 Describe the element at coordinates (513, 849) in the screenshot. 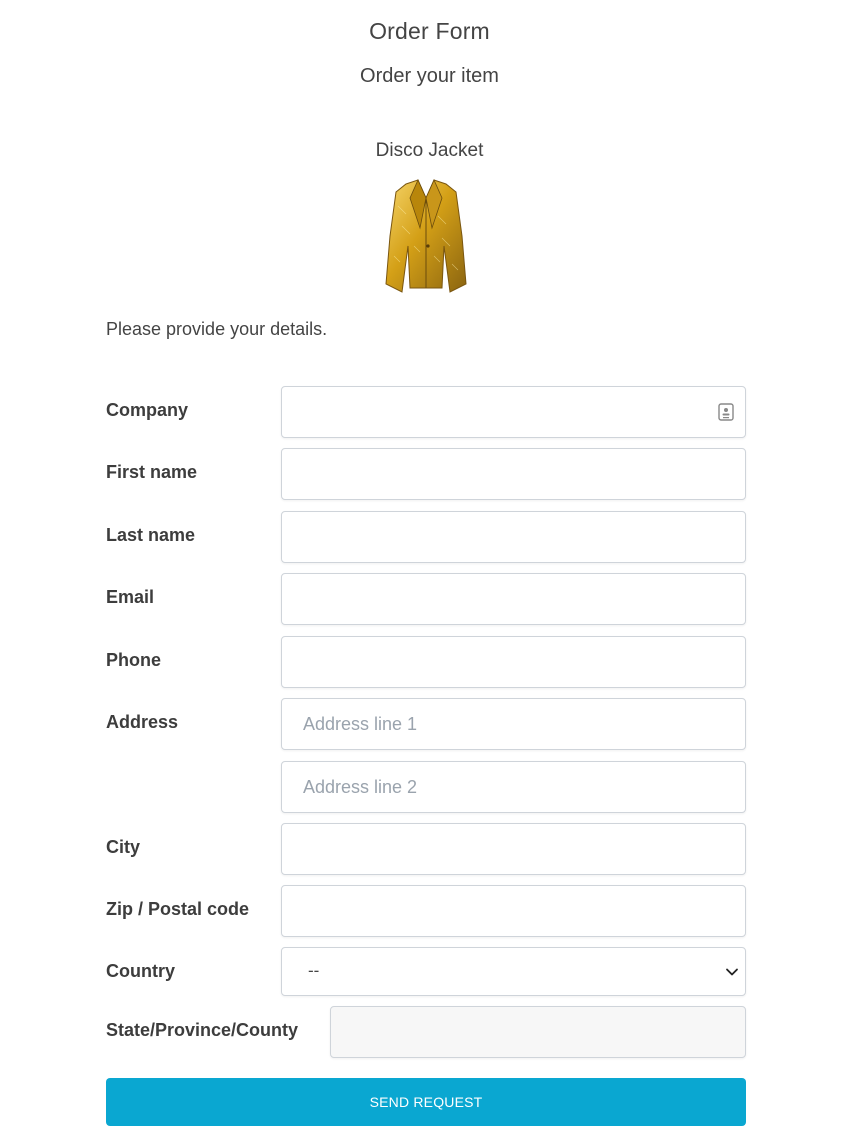

I see `city-input` at that location.